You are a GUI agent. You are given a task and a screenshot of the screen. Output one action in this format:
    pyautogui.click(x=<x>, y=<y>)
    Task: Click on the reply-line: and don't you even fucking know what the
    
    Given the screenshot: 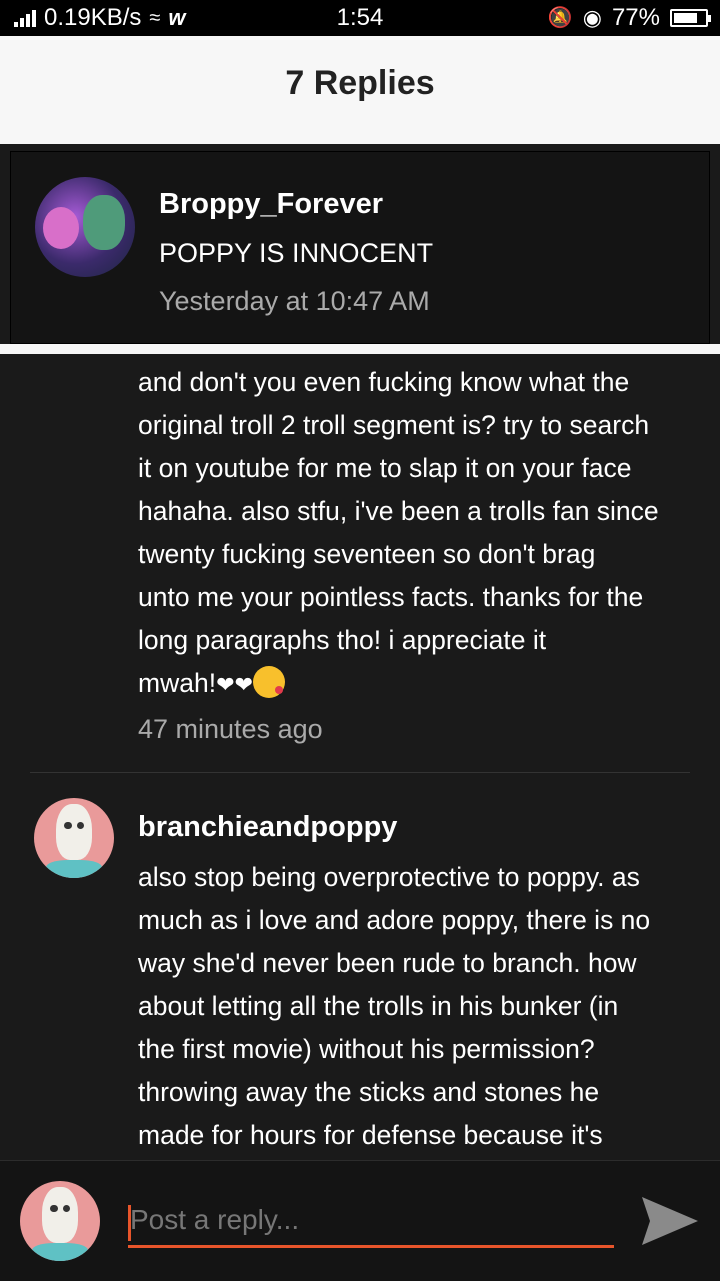 What is the action you would take?
    pyautogui.click(x=384, y=382)
    